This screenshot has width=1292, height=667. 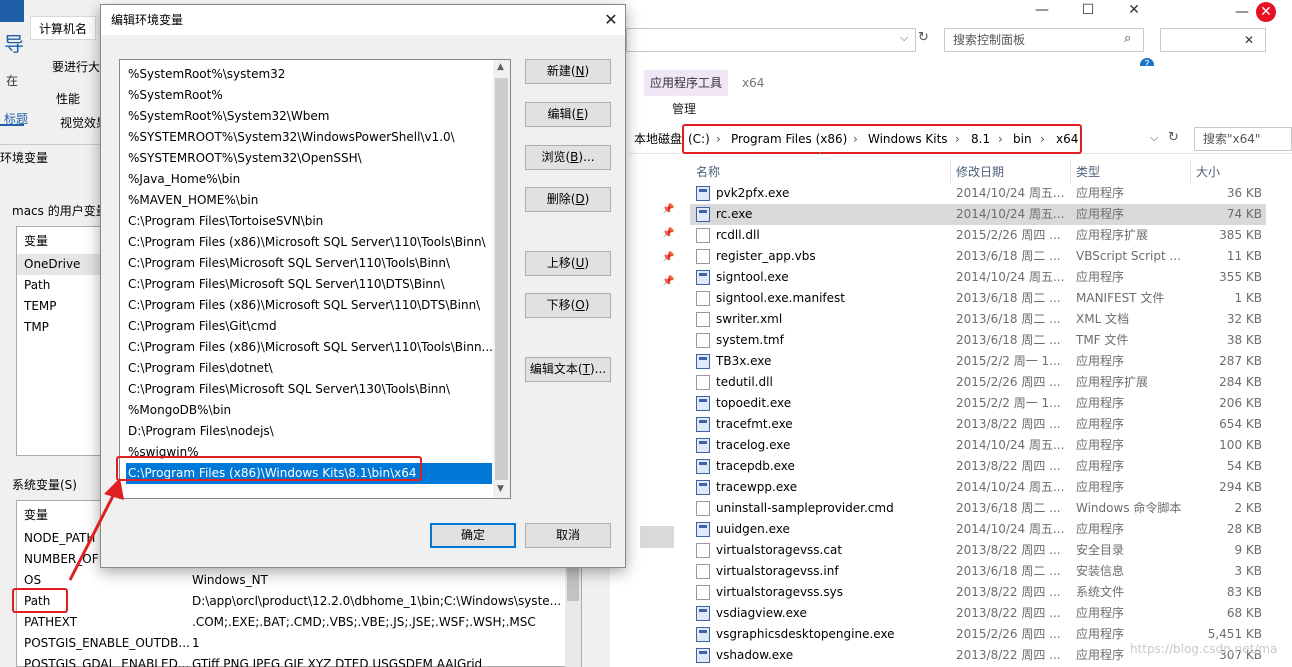 What do you see at coordinates (1044, 40) in the screenshot?
I see `control-panel-search: 搜索控制面板` at bounding box center [1044, 40].